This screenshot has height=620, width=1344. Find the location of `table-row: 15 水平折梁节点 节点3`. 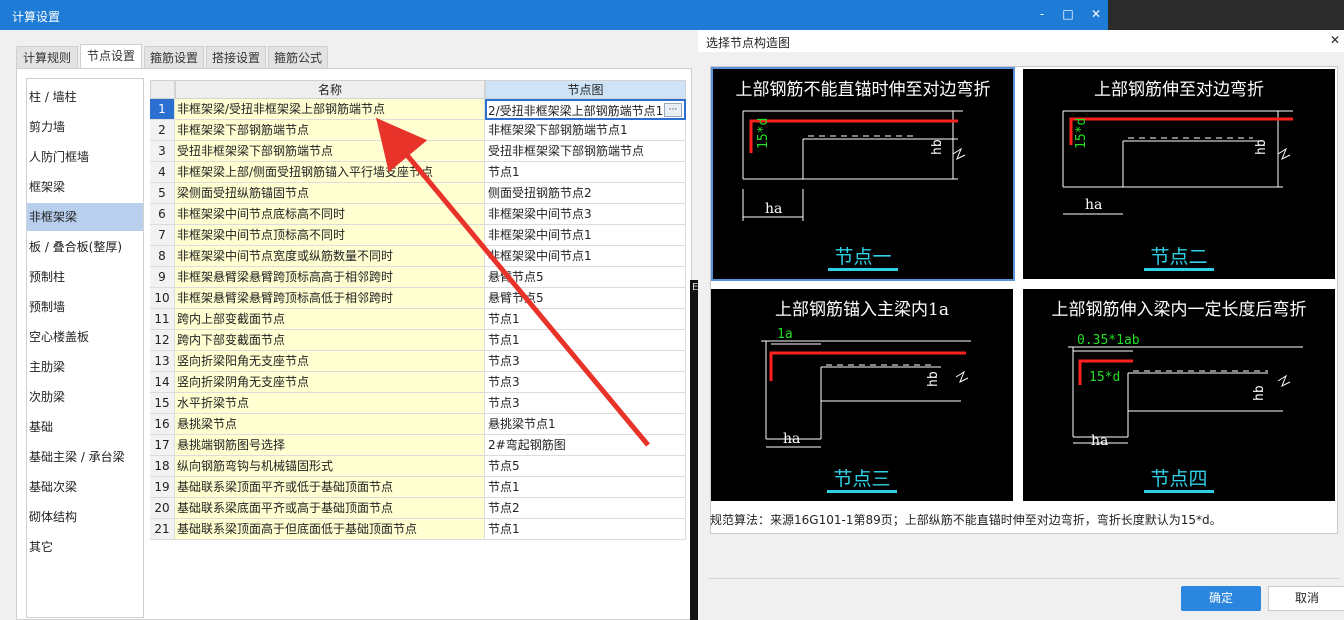

table-row: 15 水平折梁节点 节点3 is located at coordinates (418, 403).